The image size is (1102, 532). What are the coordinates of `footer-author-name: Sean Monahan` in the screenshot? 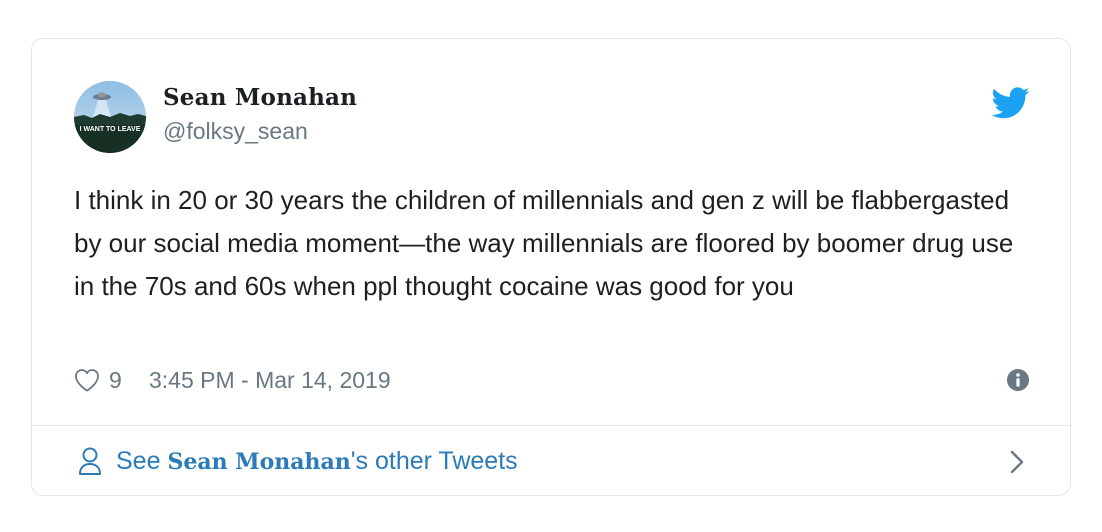 It's located at (259, 462).